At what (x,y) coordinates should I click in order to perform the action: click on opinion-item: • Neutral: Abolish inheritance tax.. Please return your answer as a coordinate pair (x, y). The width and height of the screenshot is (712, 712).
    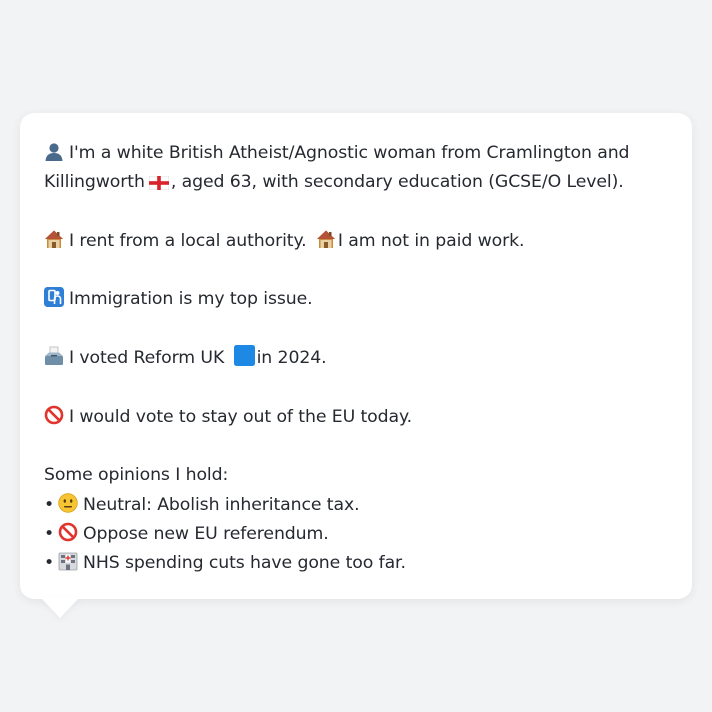
    Looking at the image, I should click on (356, 505).